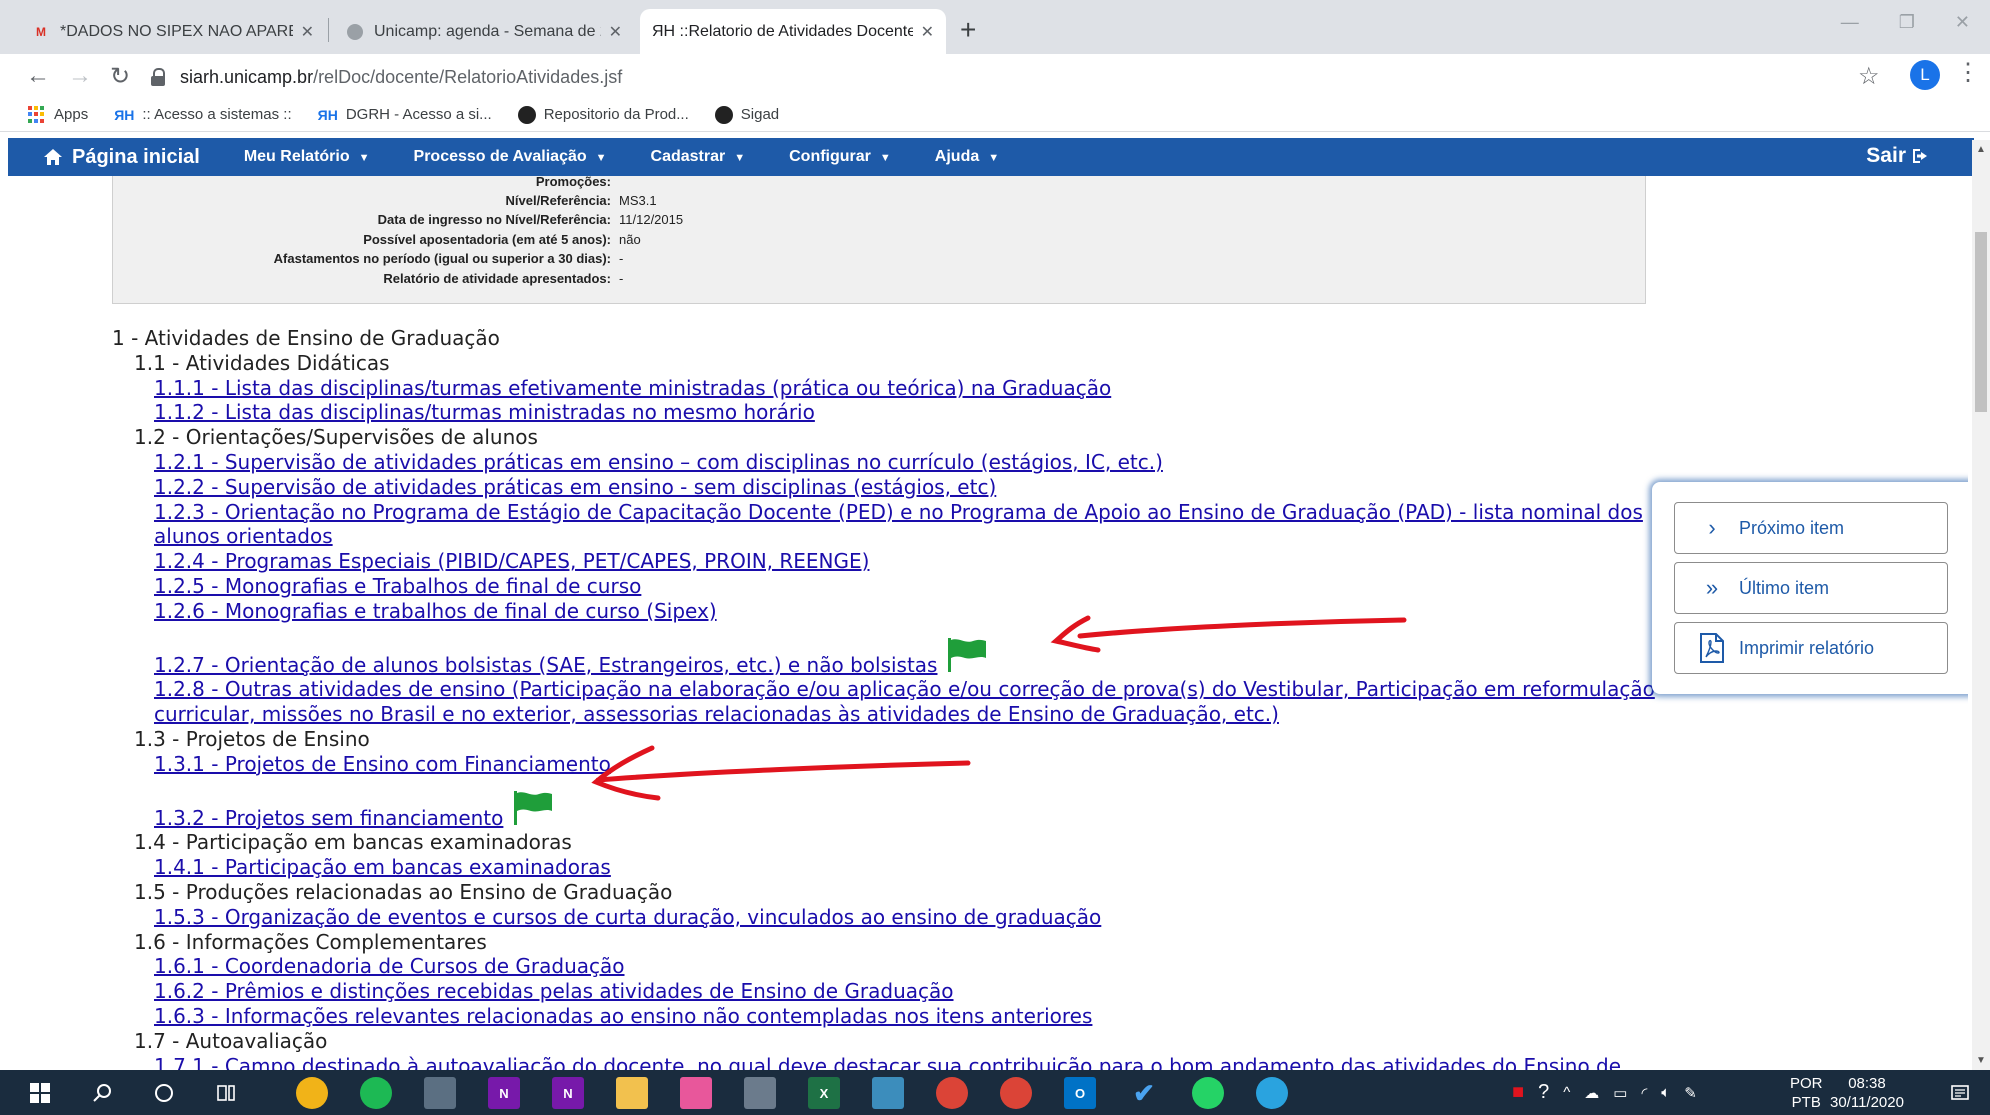 This screenshot has width=1990, height=1115. What do you see at coordinates (1644, 1093) in the screenshot?
I see `wifi-icon: ◜` at bounding box center [1644, 1093].